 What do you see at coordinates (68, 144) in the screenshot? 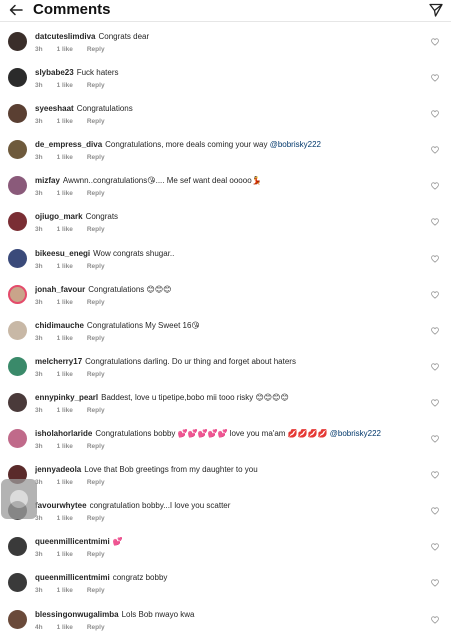
I see `comment-username: de_empress_diva` at bounding box center [68, 144].